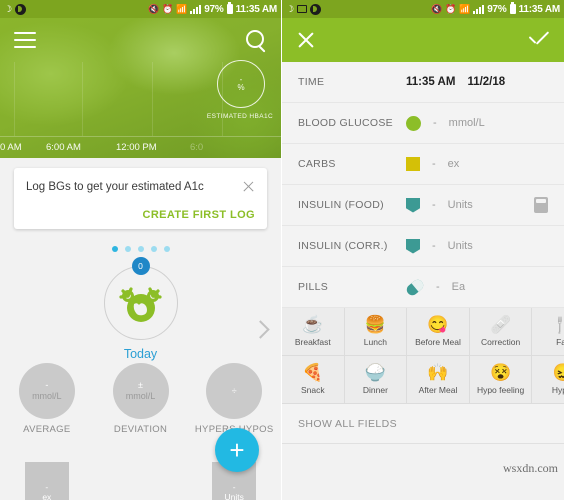 This screenshot has width=564, height=500. Describe the element at coordinates (182, 8) in the screenshot. I see `wifi-icon: 📶` at that location.